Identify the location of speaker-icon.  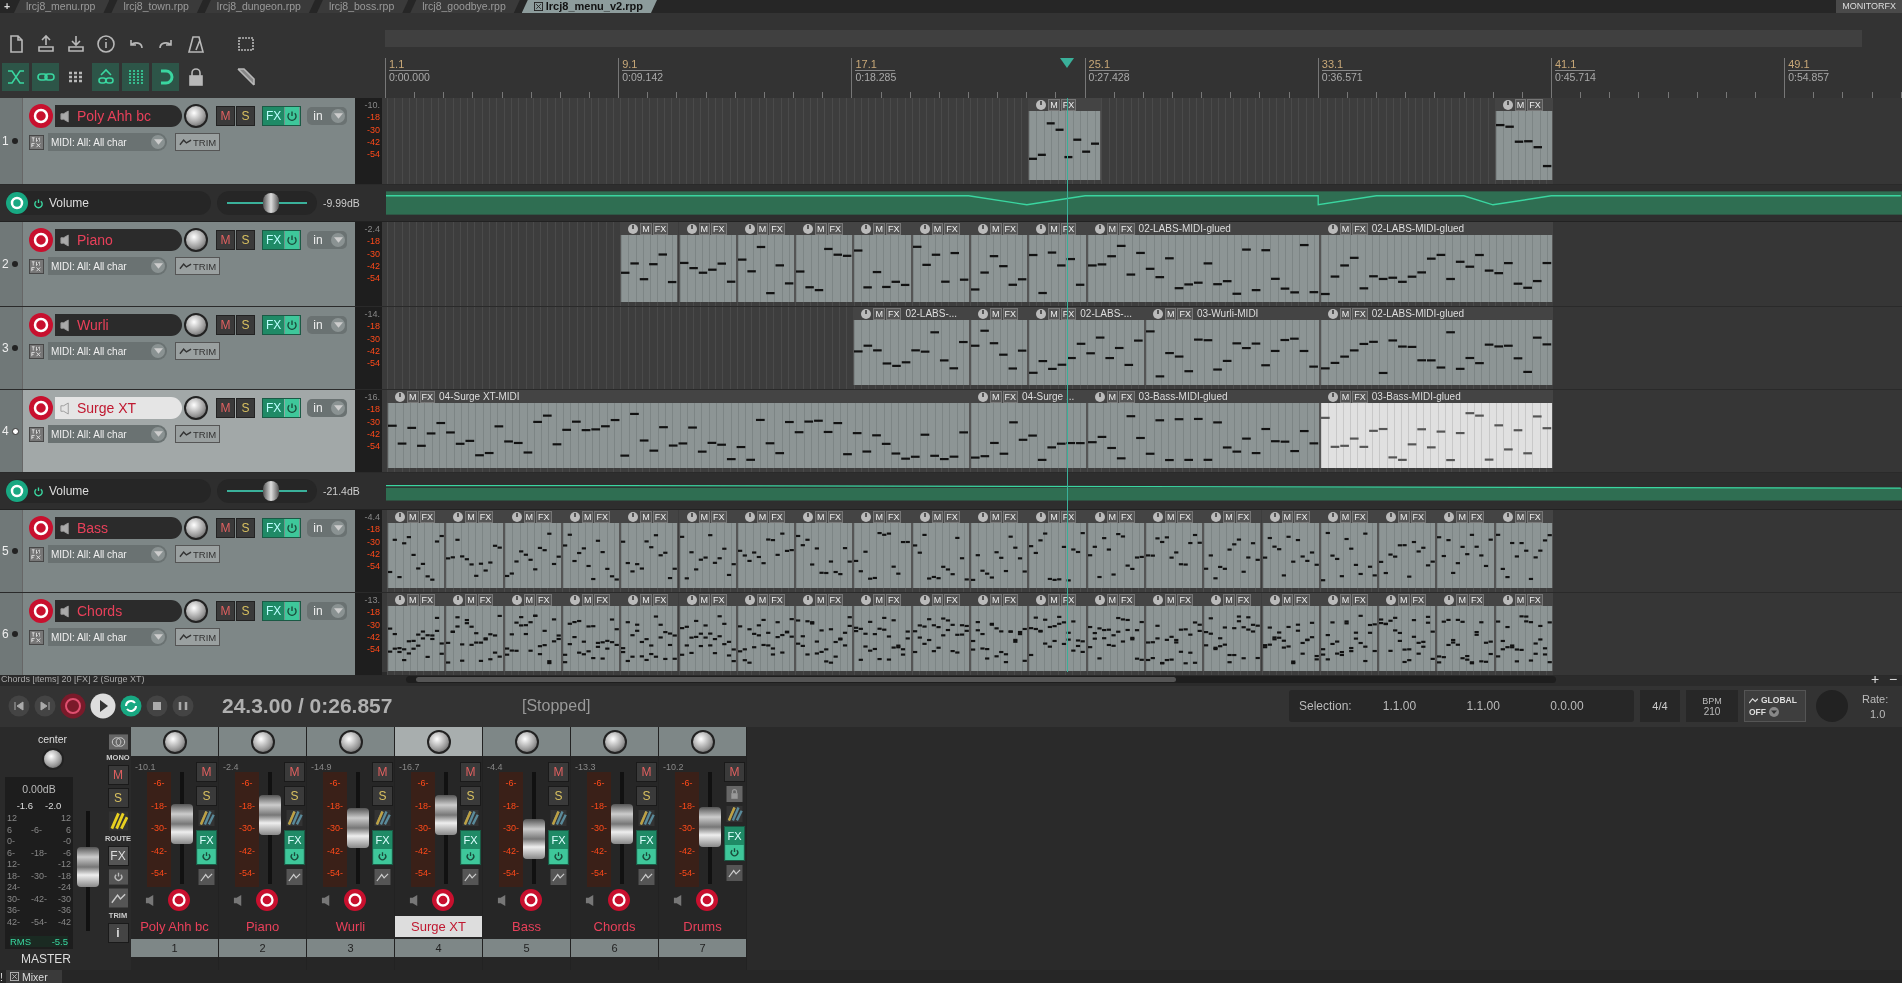
(238, 900).